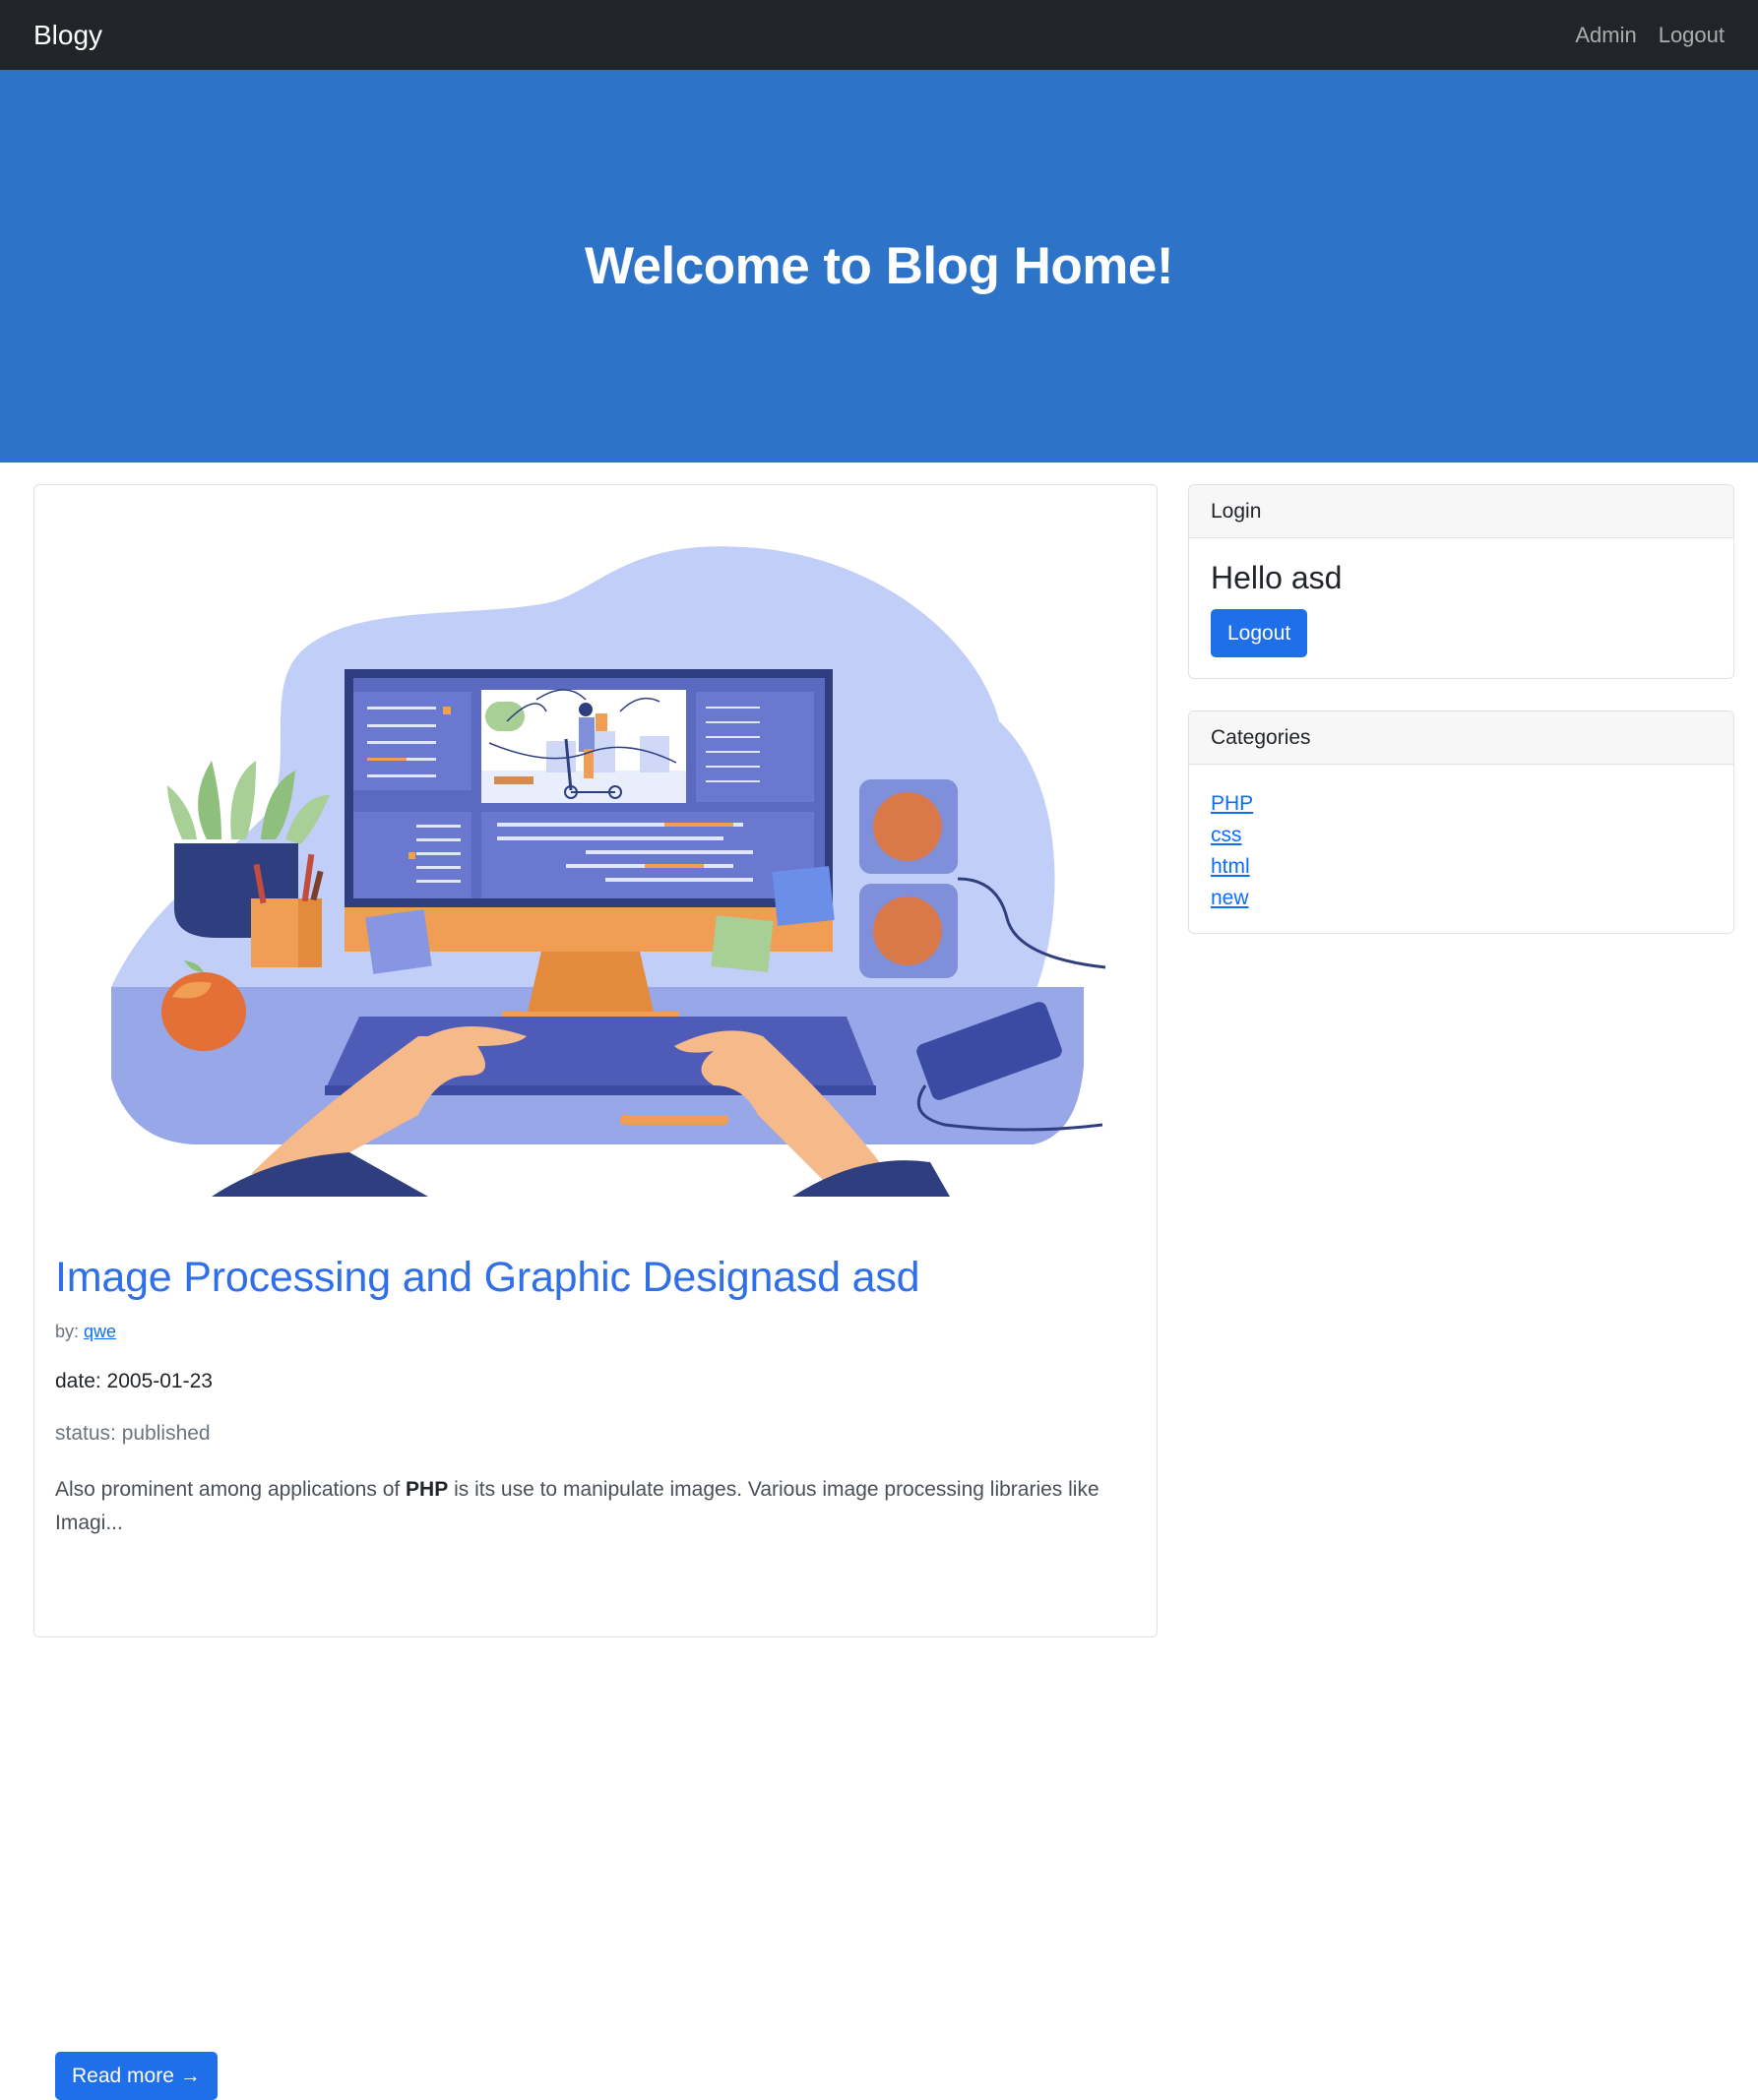  What do you see at coordinates (68, 35) in the screenshot?
I see `brand-link: Blogy` at bounding box center [68, 35].